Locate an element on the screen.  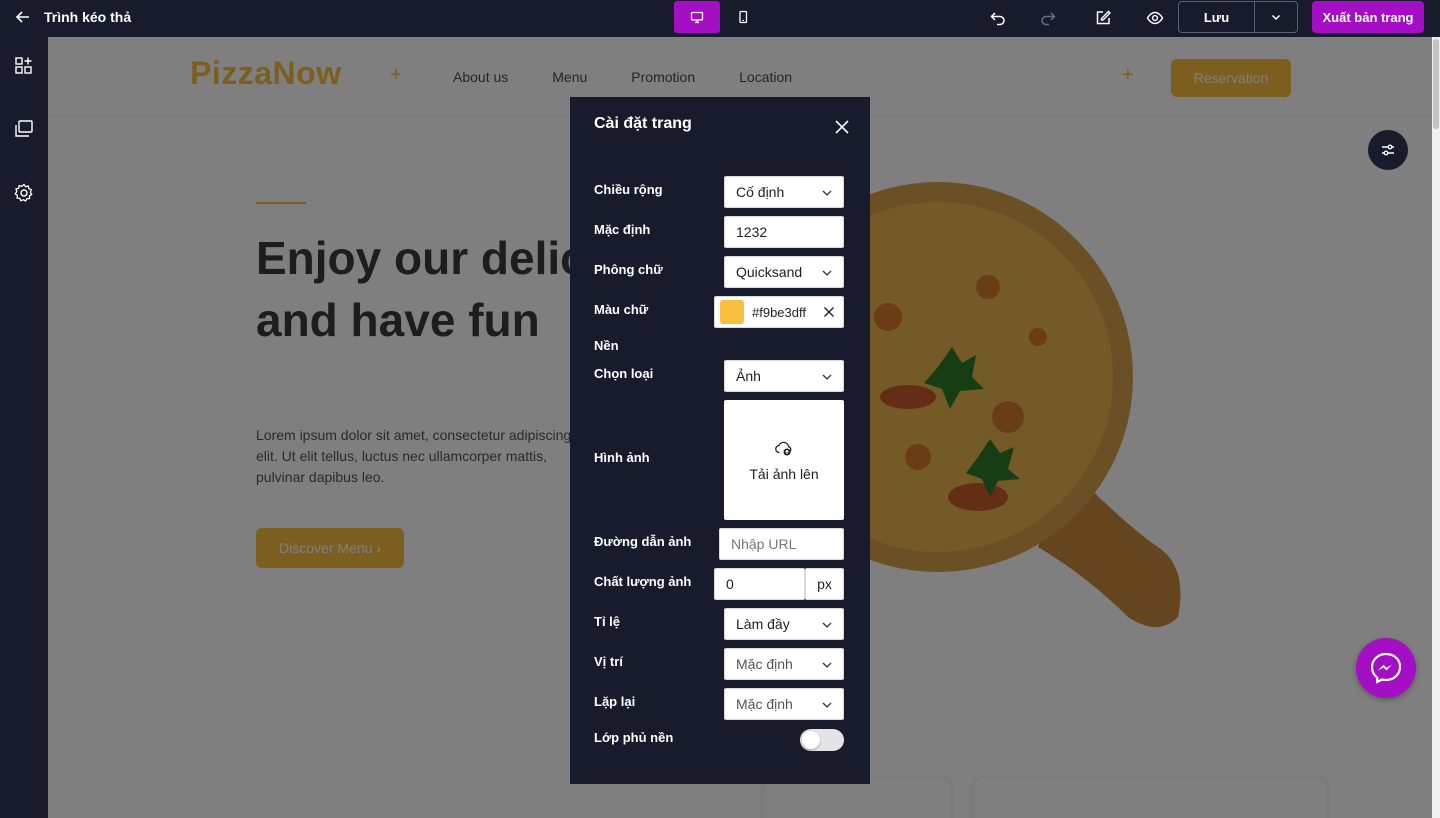
eye-icon is located at coordinates (1155, 18).